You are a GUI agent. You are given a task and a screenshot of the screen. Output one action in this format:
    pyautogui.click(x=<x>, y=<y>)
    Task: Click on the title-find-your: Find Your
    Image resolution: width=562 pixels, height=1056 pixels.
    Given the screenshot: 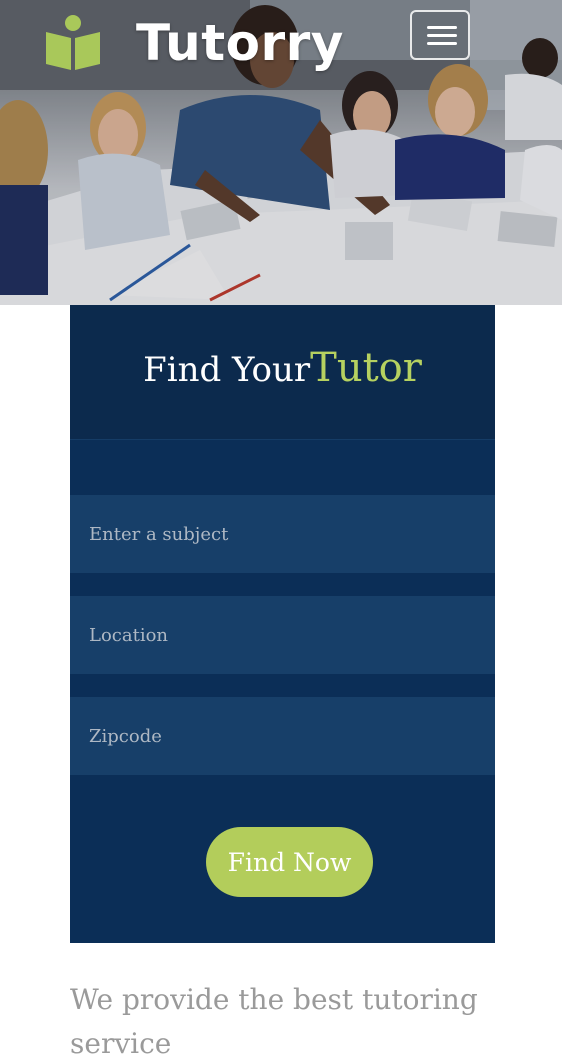 What is the action you would take?
    pyautogui.click(x=227, y=370)
    